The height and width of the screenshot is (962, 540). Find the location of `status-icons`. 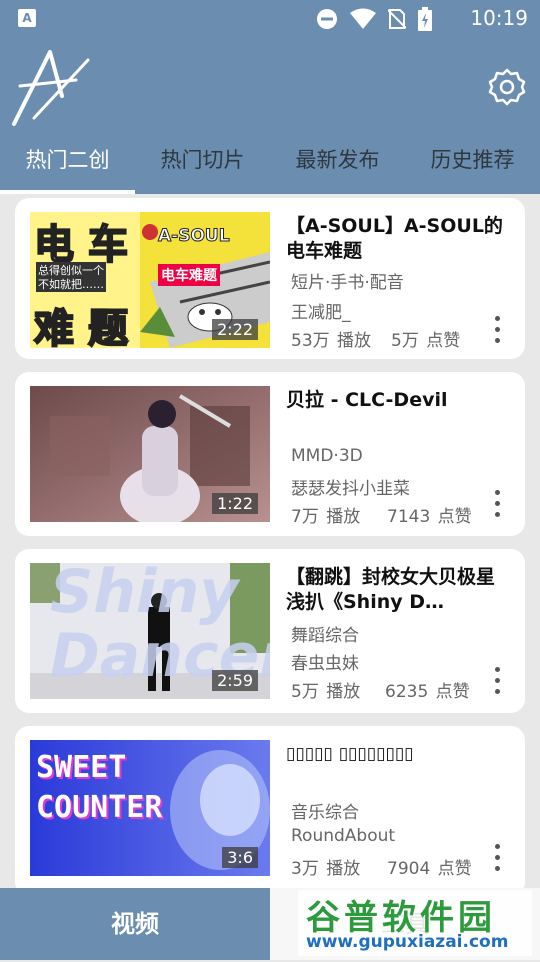

status-icons is located at coordinates (374, 19).